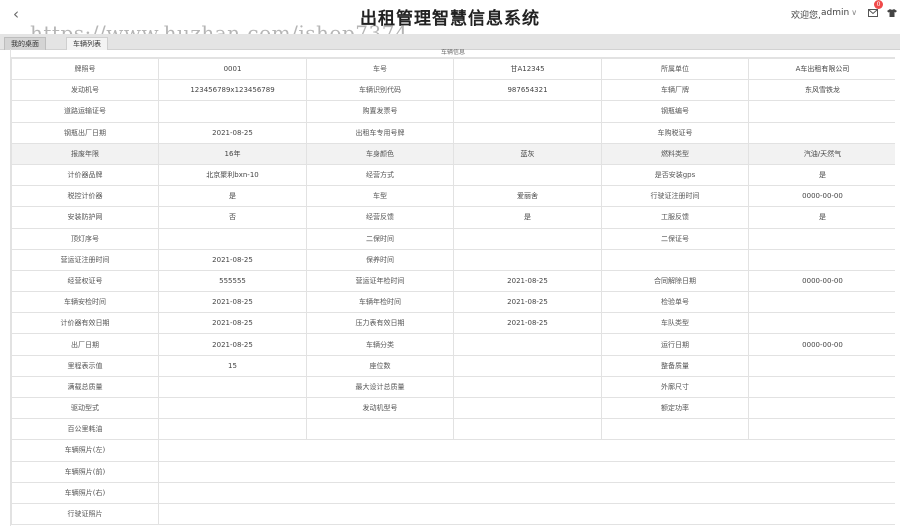  Describe the element at coordinates (85, 387) in the screenshot. I see `field-label: 满载总质量` at that location.